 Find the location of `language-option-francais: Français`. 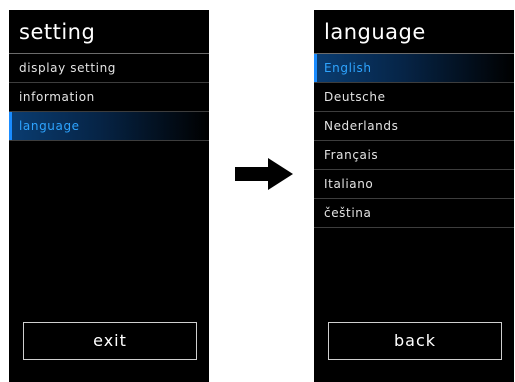

language-option-francais: Français is located at coordinates (414, 155).